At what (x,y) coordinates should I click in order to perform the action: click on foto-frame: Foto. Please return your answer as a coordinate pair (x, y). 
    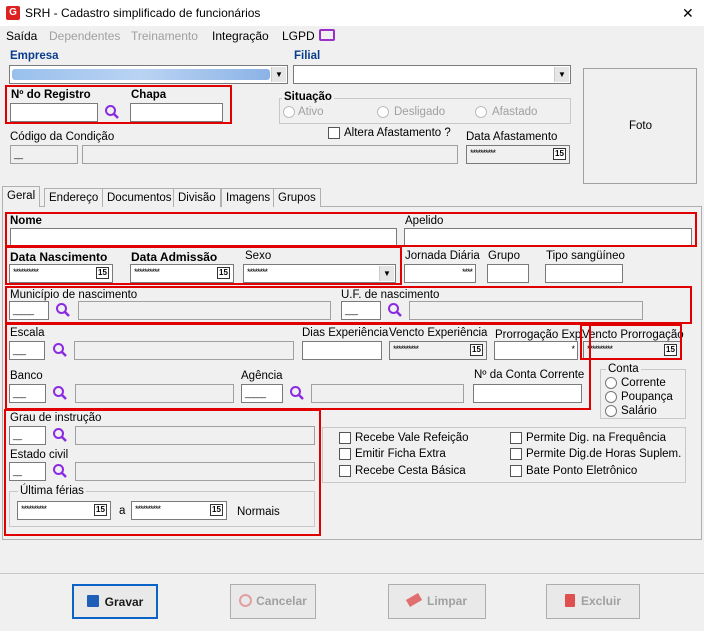
    Looking at the image, I should click on (640, 126).